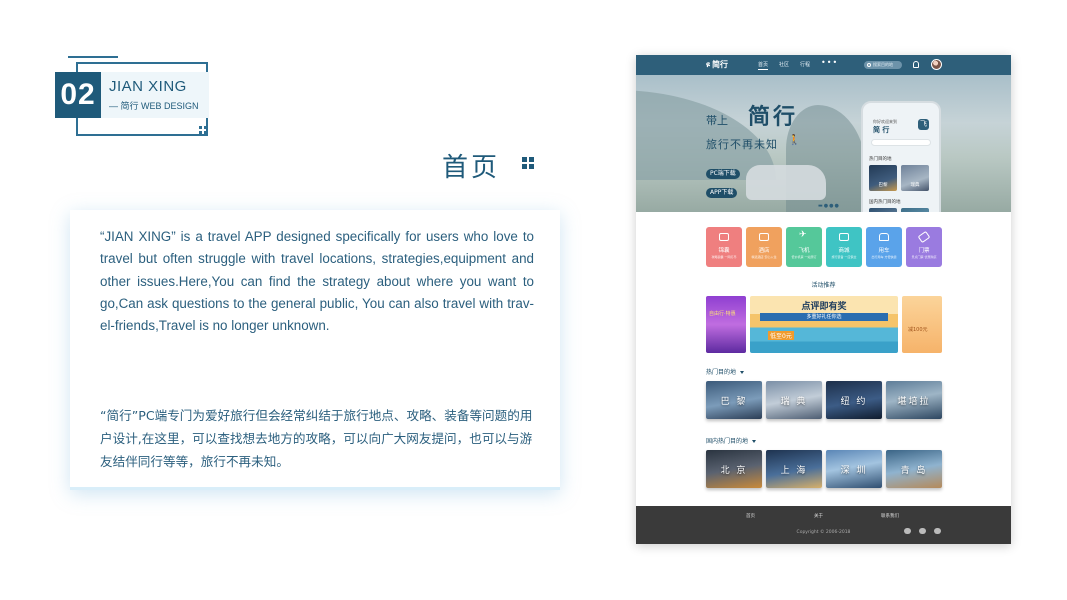 This screenshot has width=1067, height=600. Describe the element at coordinates (916, 64) in the screenshot. I see `bell-icon` at that location.